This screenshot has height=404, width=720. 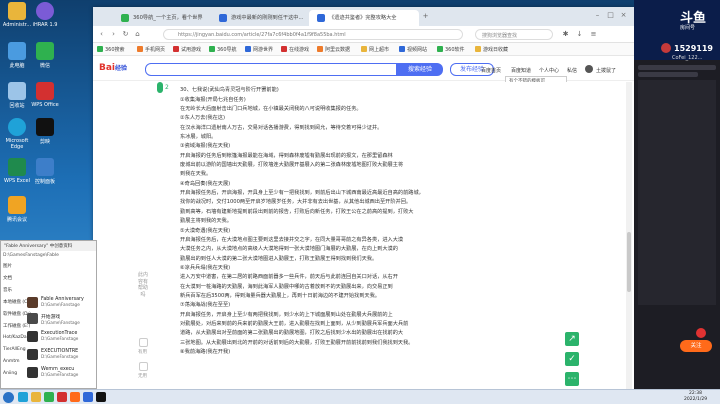 What do you see at coordinates (223, 49) in the screenshot?
I see `bookmark-item: 360导航` at bounding box center [223, 49].